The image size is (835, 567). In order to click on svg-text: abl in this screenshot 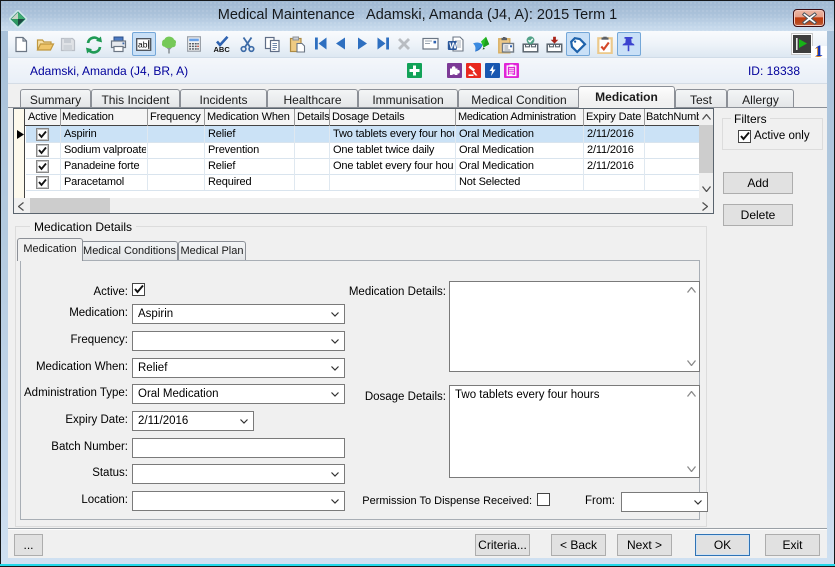, I will do `click(143, 45)`.